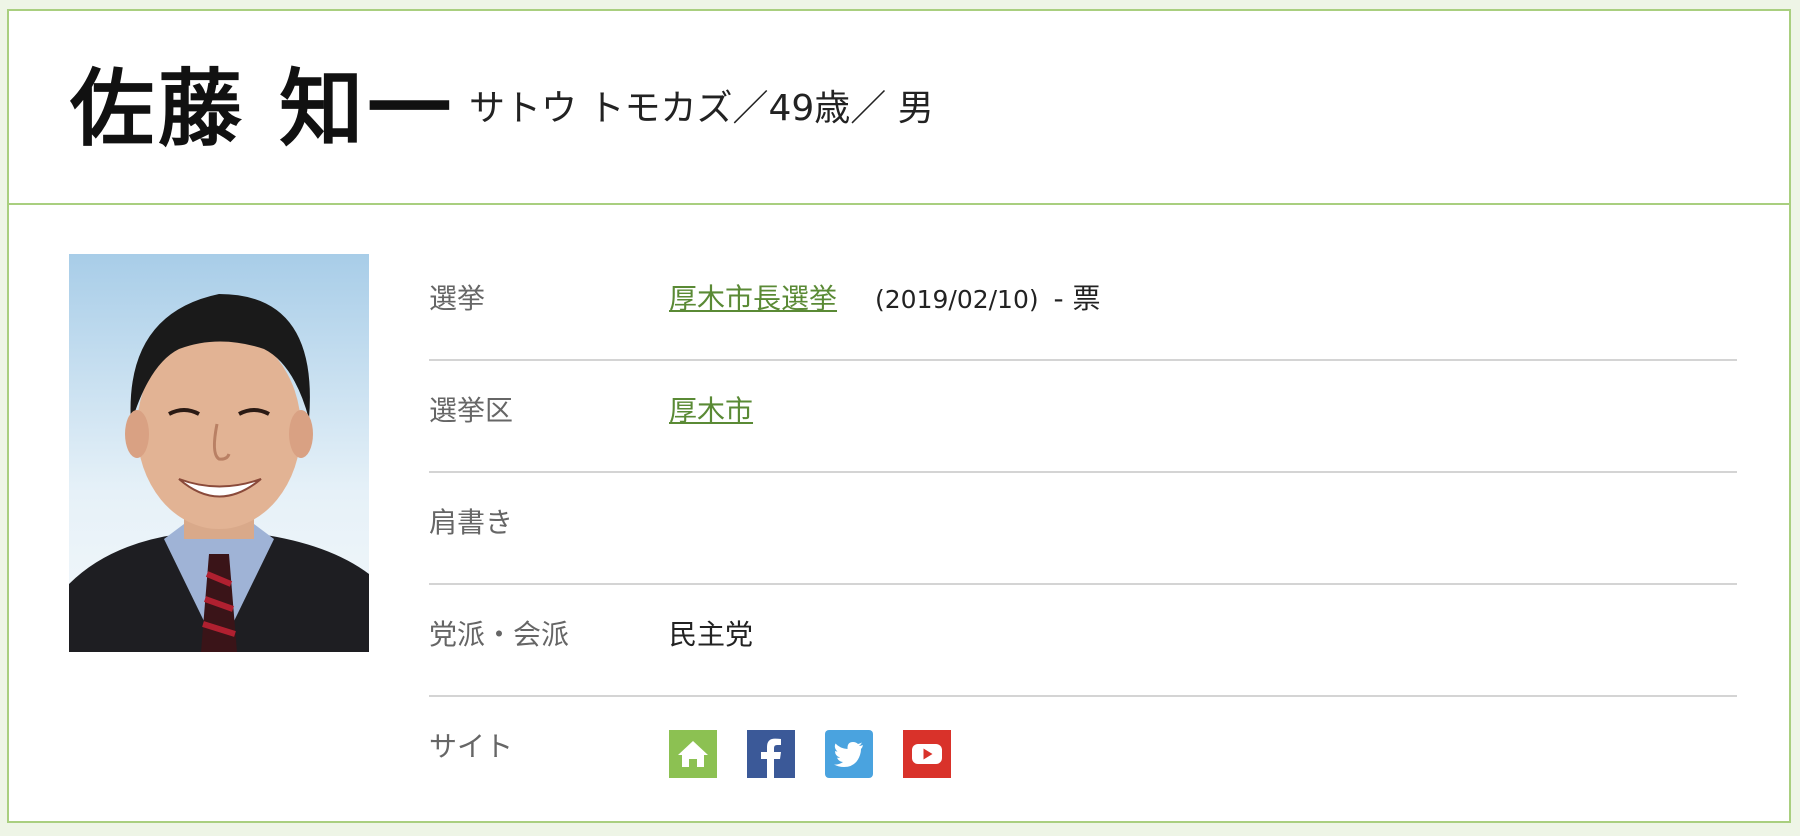 Image resolution: width=1800 pixels, height=836 pixels. I want to click on detail-row-title: 肩書き, so click(1083, 529).